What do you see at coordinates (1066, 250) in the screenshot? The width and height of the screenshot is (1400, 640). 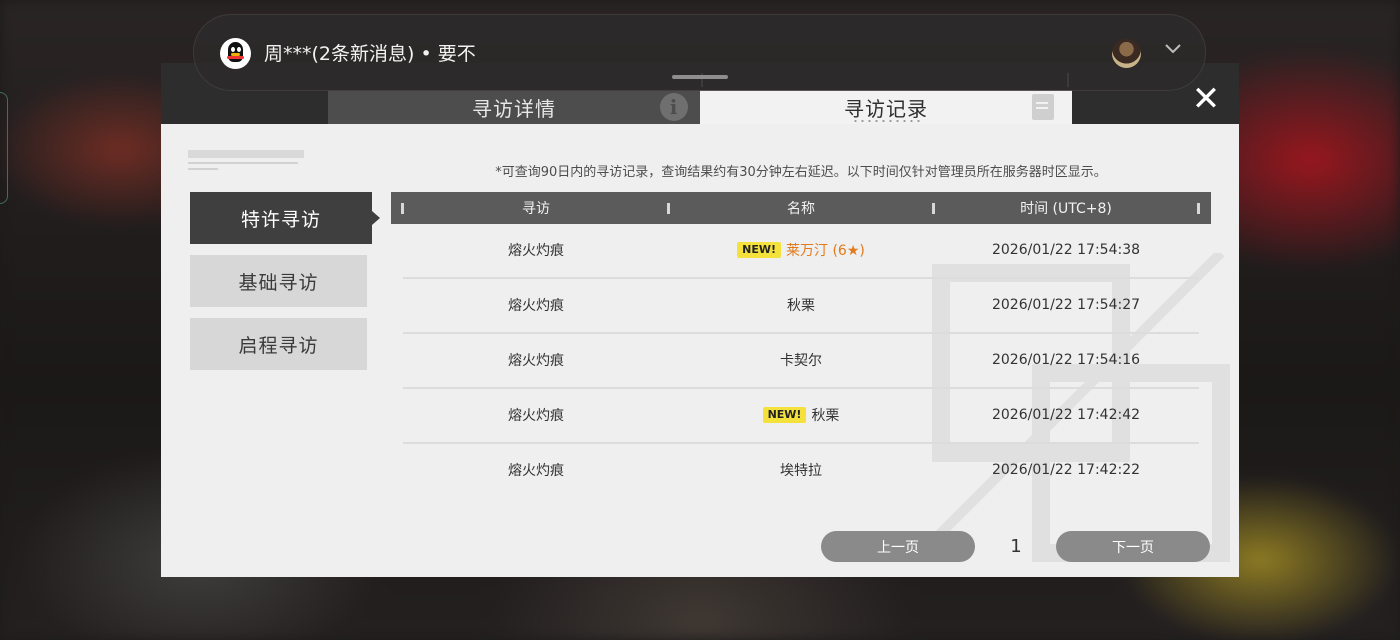 I see `cell-time: 2026/01/22 17:54:38` at bounding box center [1066, 250].